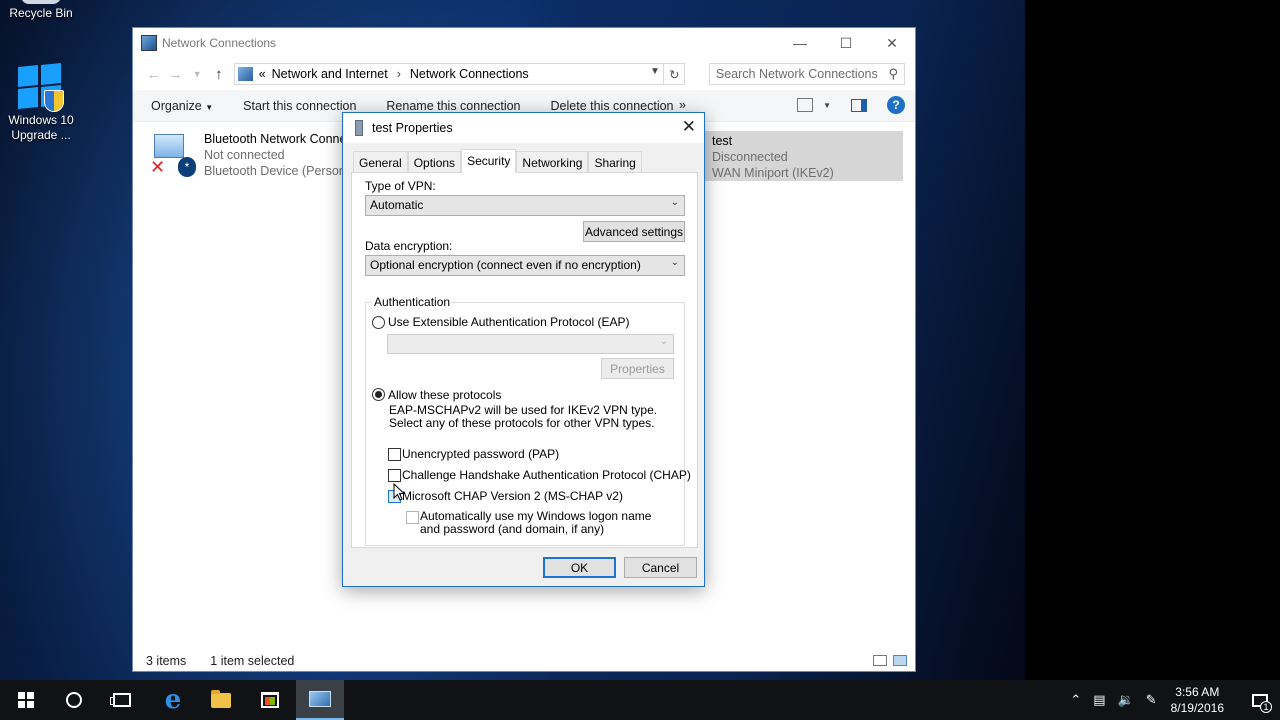  Describe the element at coordinates (154, 74) in the screenshot. I see `back-arrow-icon: ←` at that location.